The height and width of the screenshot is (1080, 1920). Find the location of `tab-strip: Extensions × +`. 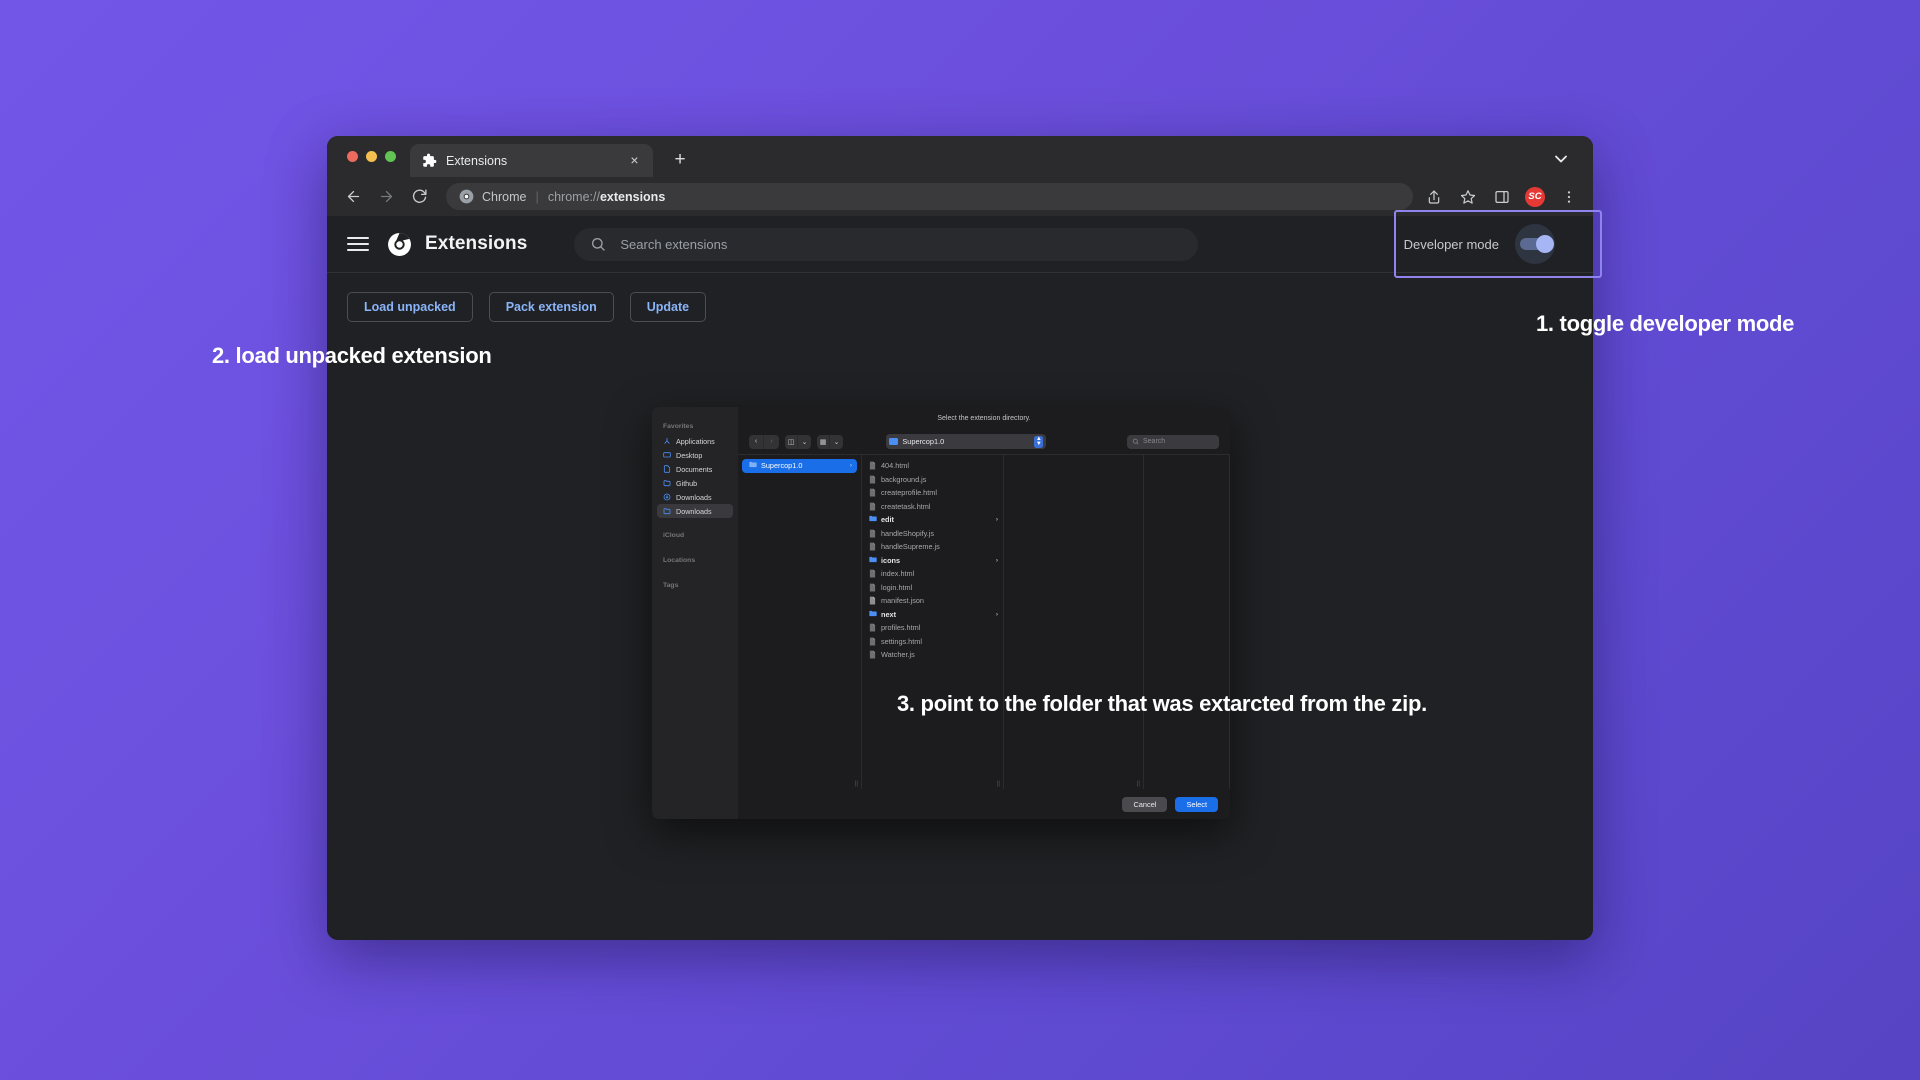

tab-strip: Extensions × + is located at coordinates (960, 156).